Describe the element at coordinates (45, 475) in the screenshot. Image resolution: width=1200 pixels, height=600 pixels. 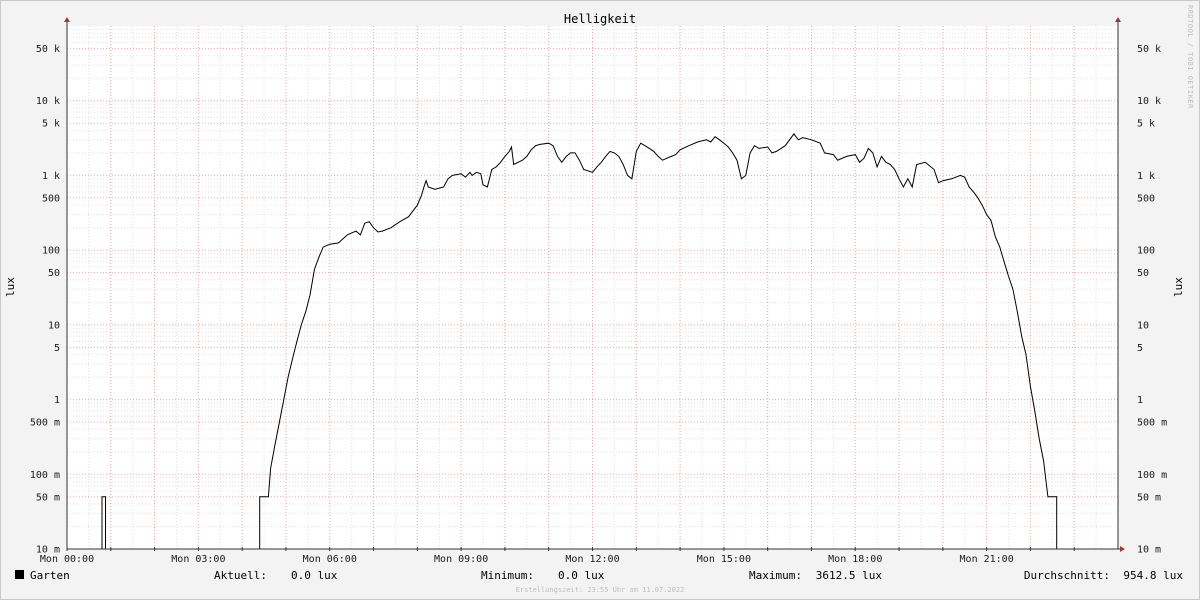
I see `y-tick-label-left: 100 m` at that location.